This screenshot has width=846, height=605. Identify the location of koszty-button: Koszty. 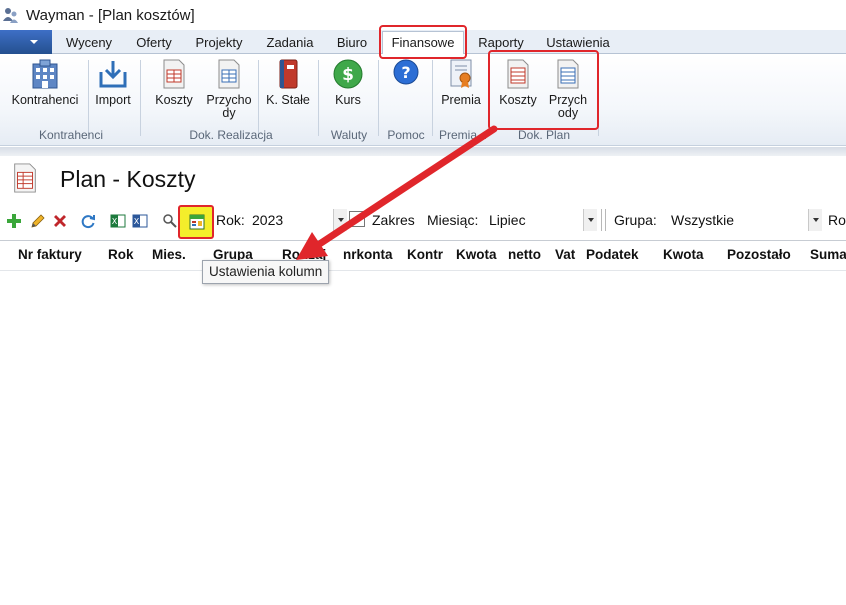
(174, 91).